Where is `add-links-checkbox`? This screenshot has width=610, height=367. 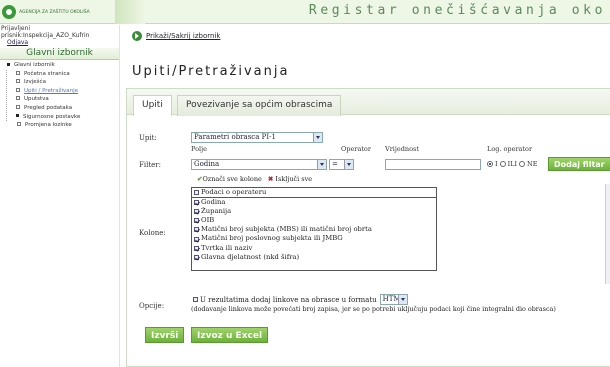
add-links-checkbox is located at coordinates (195, 299).